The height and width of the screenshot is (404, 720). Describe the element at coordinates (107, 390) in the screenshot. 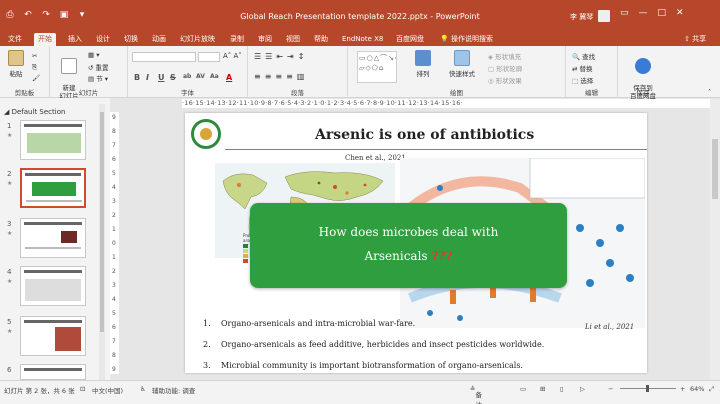

I see `language-indicator: 中文(中国)` at that location.